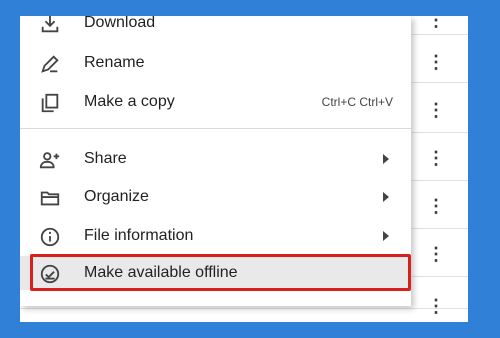 The image size is (500, 338). I want to click on menu-item-share: Share, so click(215, 159).